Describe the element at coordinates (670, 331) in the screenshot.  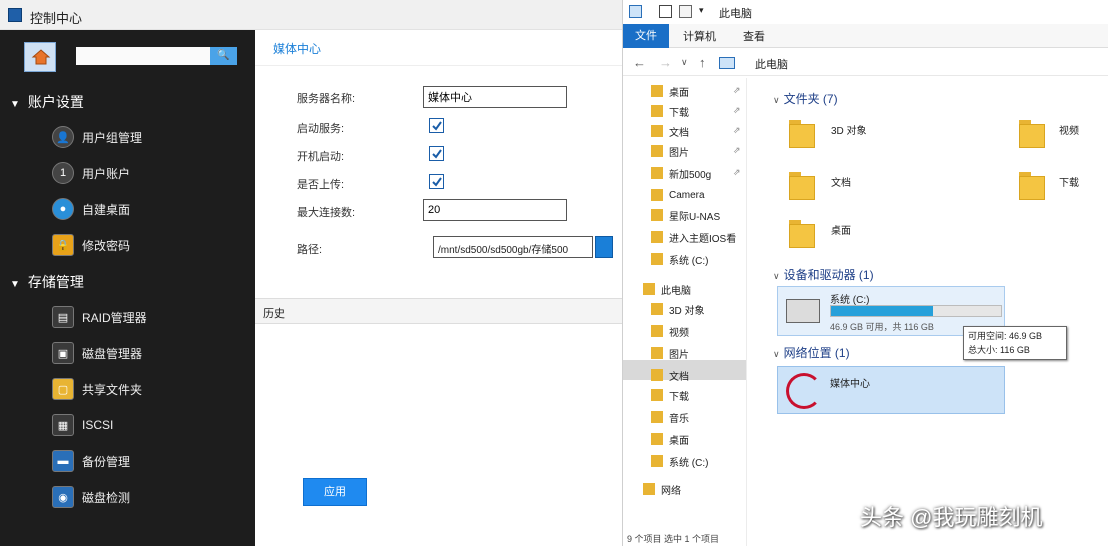
I see `nav-item: 视频` at that location.